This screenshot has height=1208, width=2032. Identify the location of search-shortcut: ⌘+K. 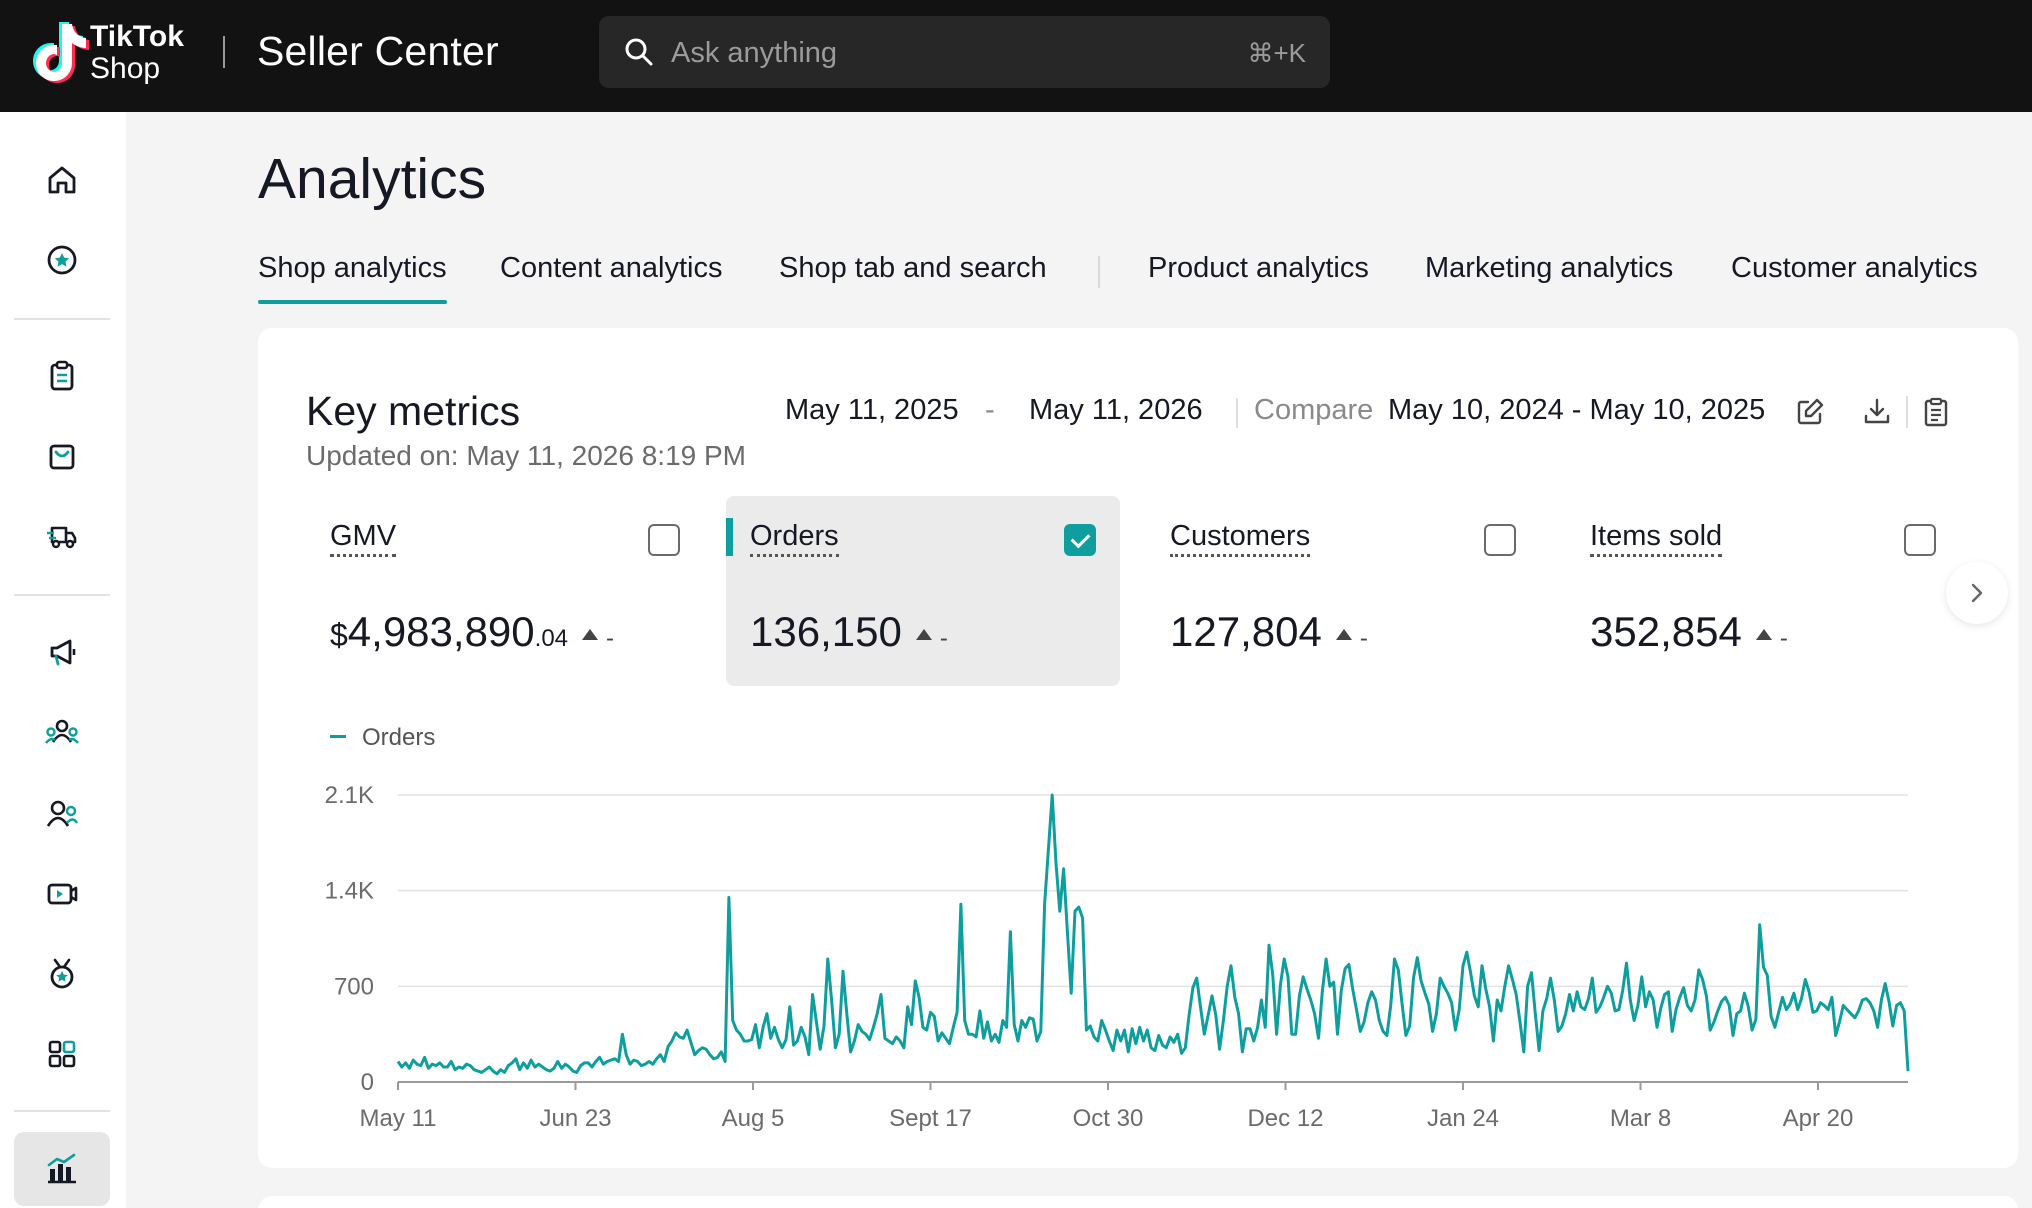
(1276, 53).